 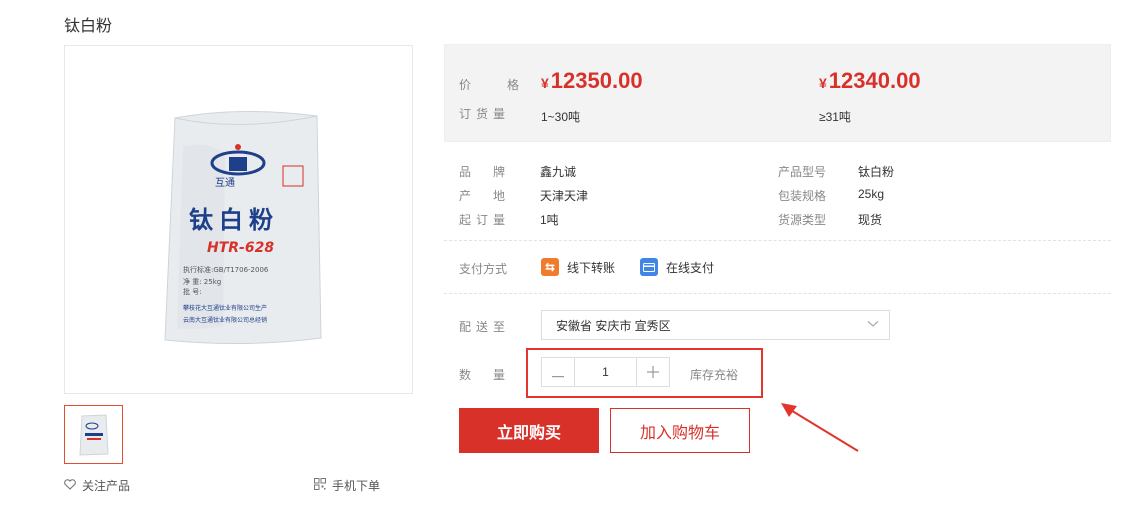 What do you see at coordinates (88, 26) in the screenshot?
I see `page-title: 钛白粉` at bounding box center [88, 26].